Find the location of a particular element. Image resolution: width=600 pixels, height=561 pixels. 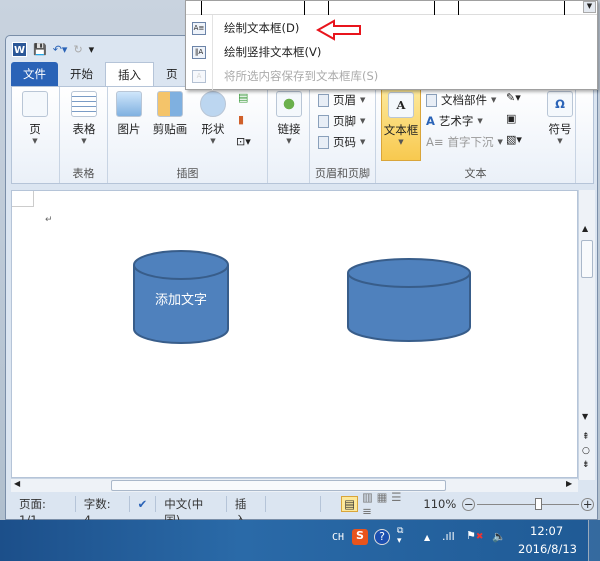

show-desktop-button is located at coordinates (594, 540).